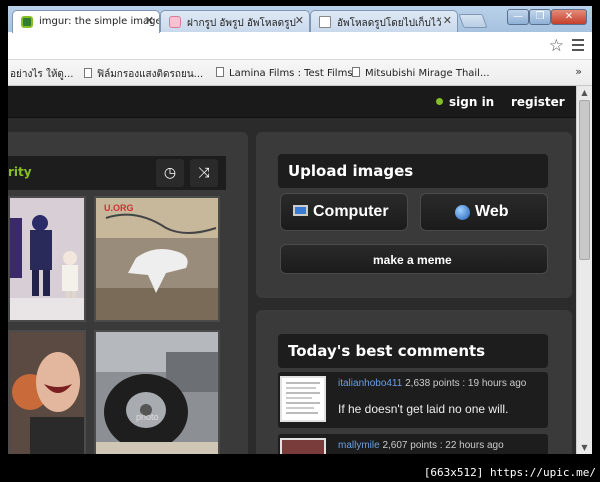  Describe the element at coordinates (413, 171) in the screenshot. I see `upload-title: Upload images` at that location.